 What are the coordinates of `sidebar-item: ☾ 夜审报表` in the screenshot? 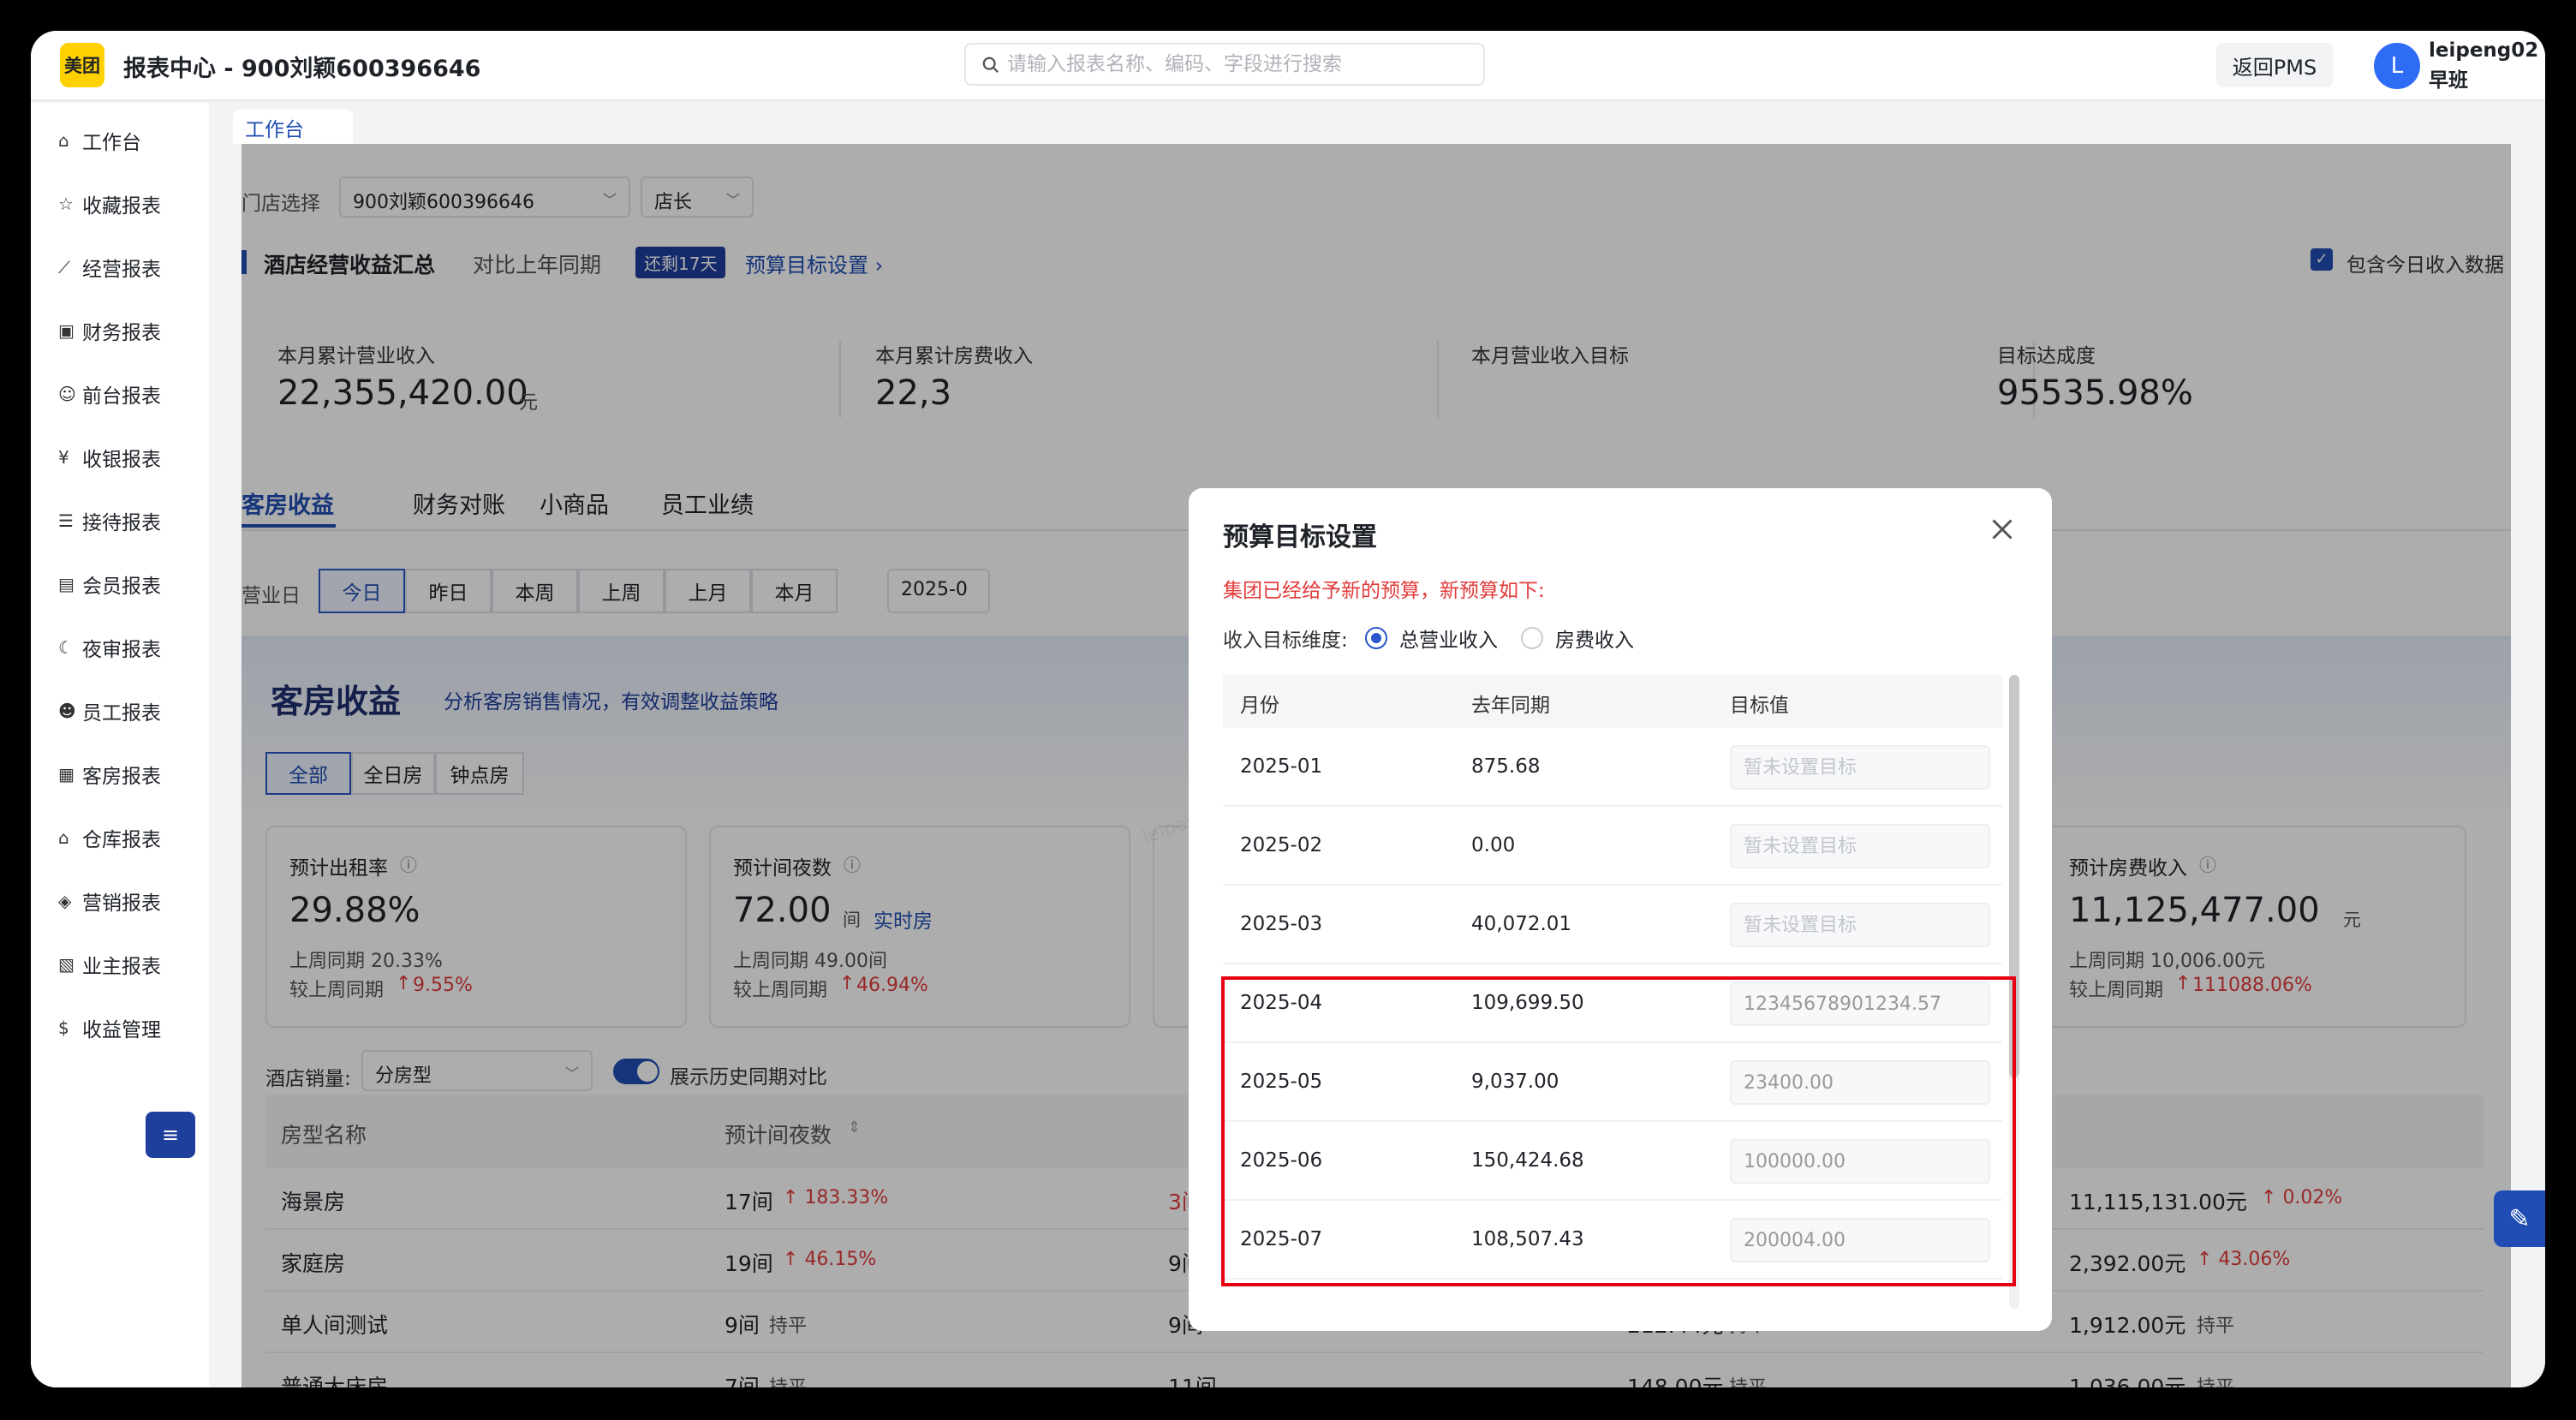 It's located at (120, 647).